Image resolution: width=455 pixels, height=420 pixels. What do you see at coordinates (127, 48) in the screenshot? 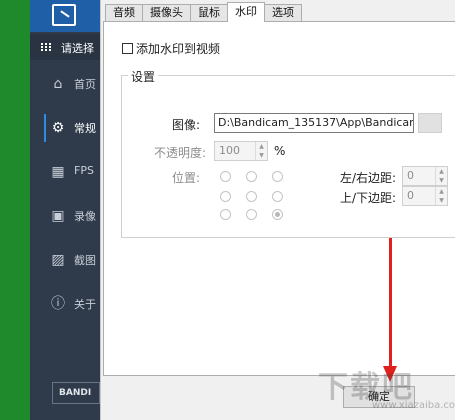
I see `add-watermark-checkbox` at bounding box center [127, 48].